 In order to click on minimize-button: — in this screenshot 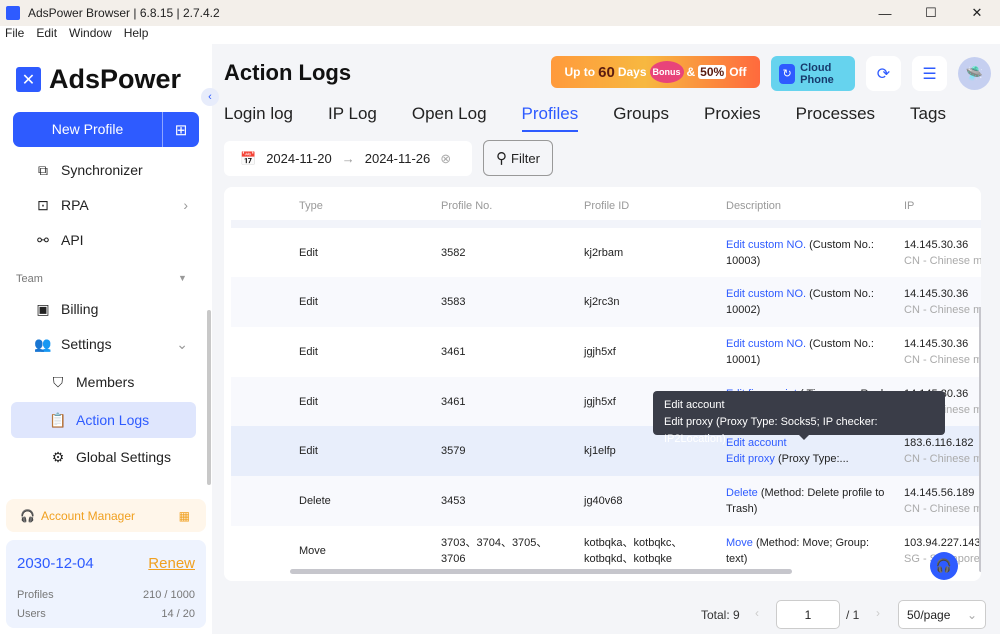, I will do `click(885, 13)`.